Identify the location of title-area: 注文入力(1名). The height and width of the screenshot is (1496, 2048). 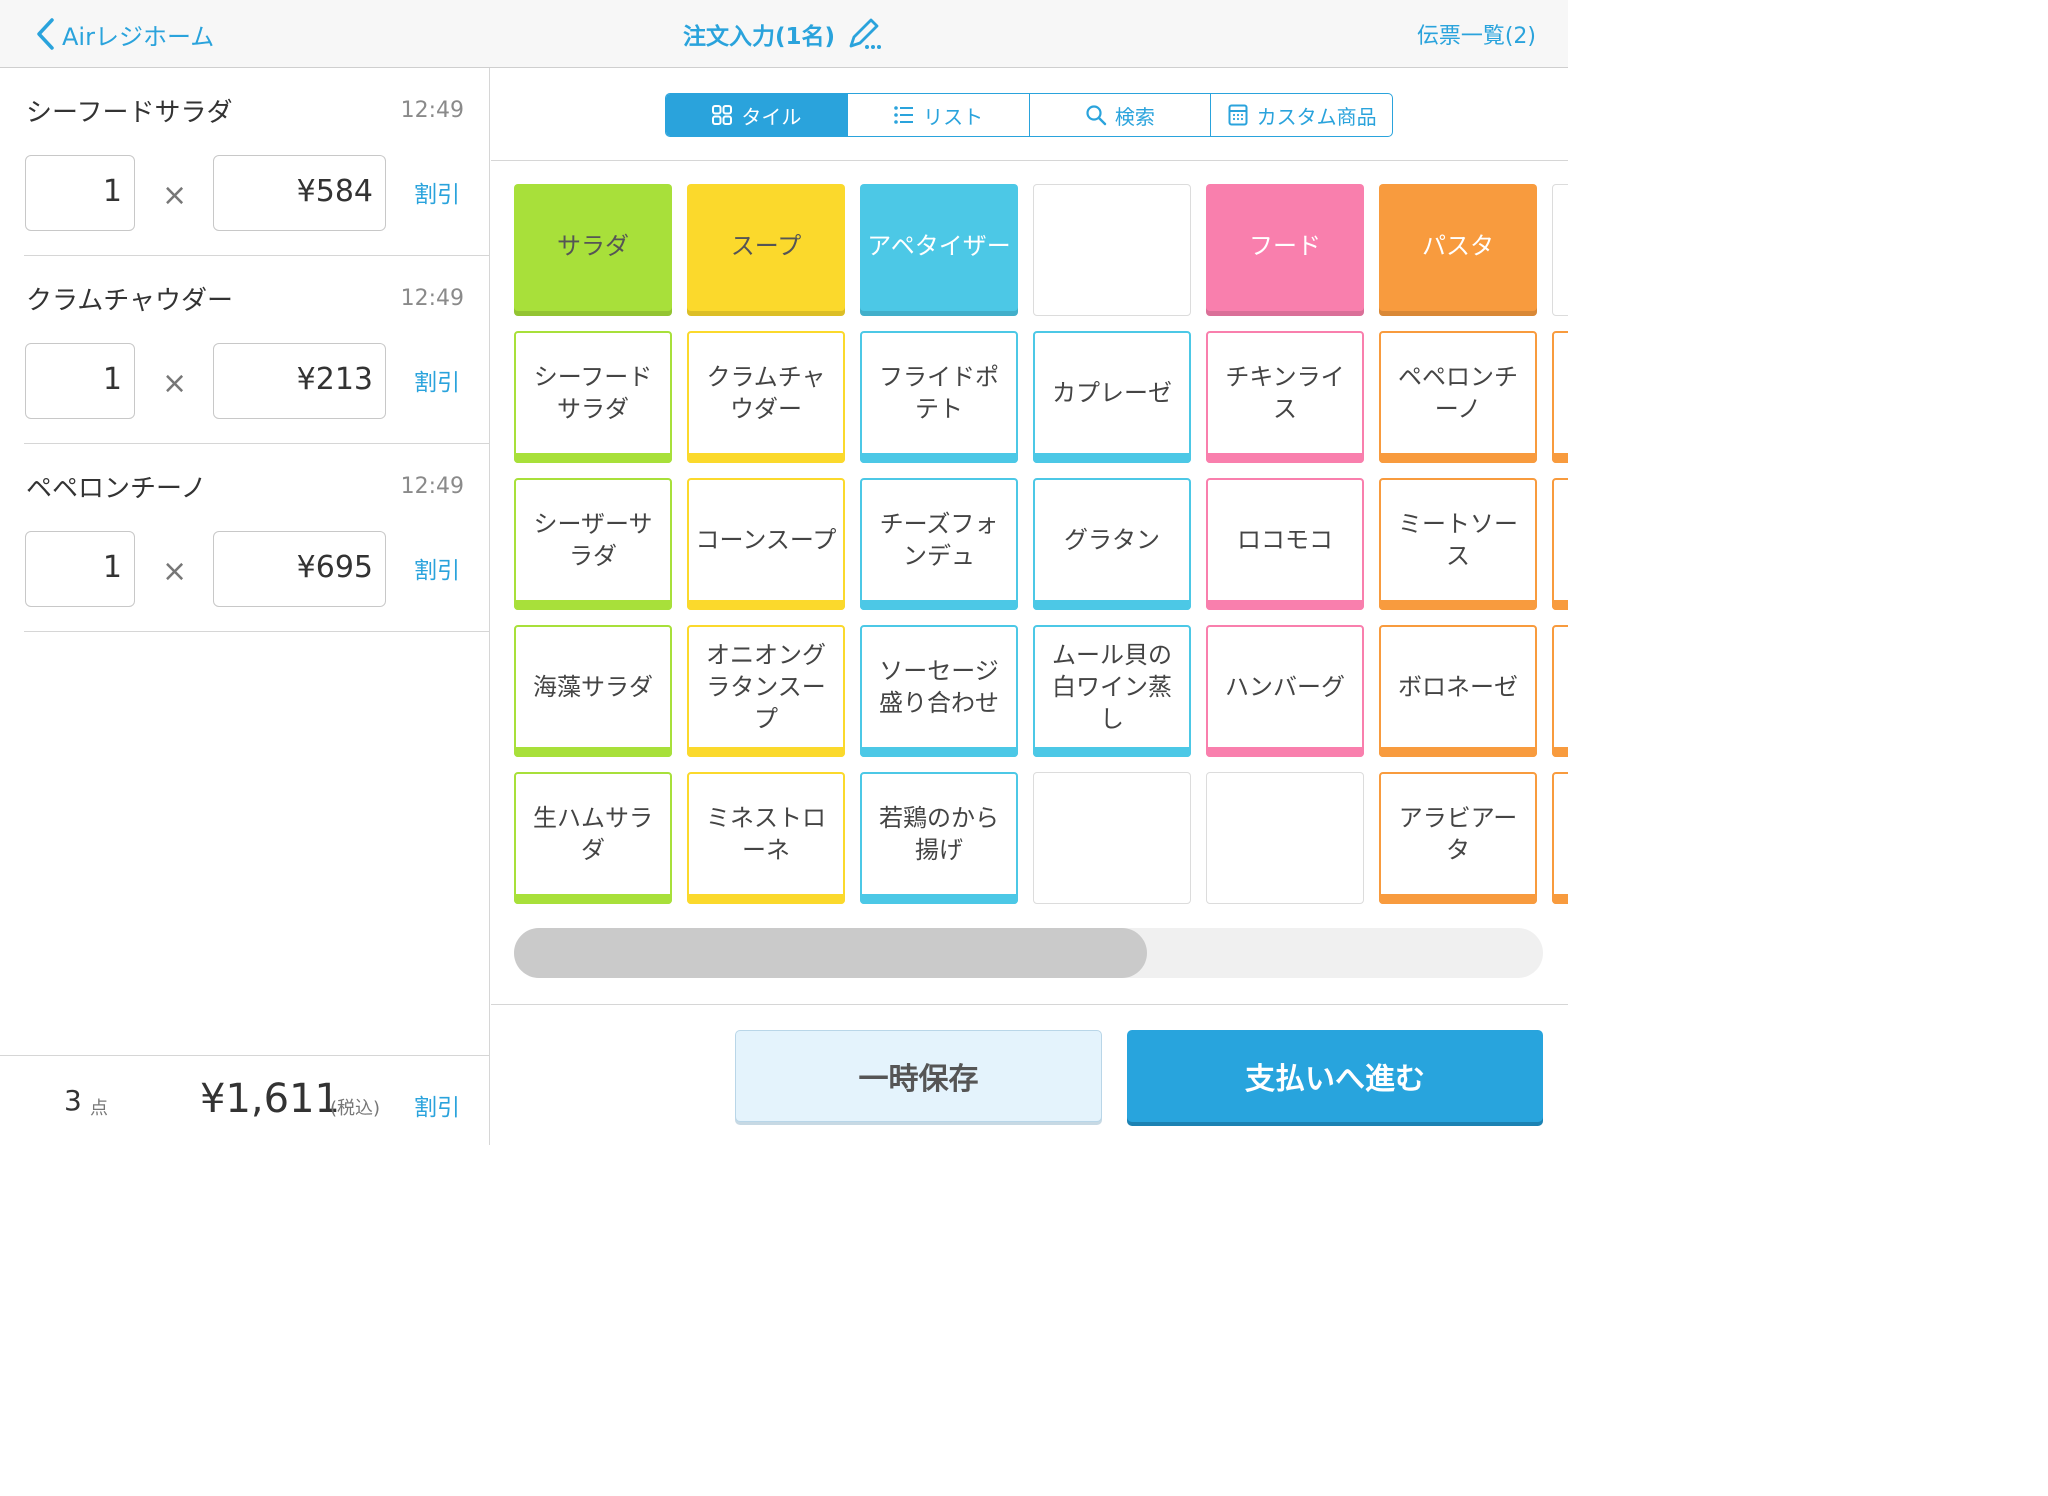
(784, 34).